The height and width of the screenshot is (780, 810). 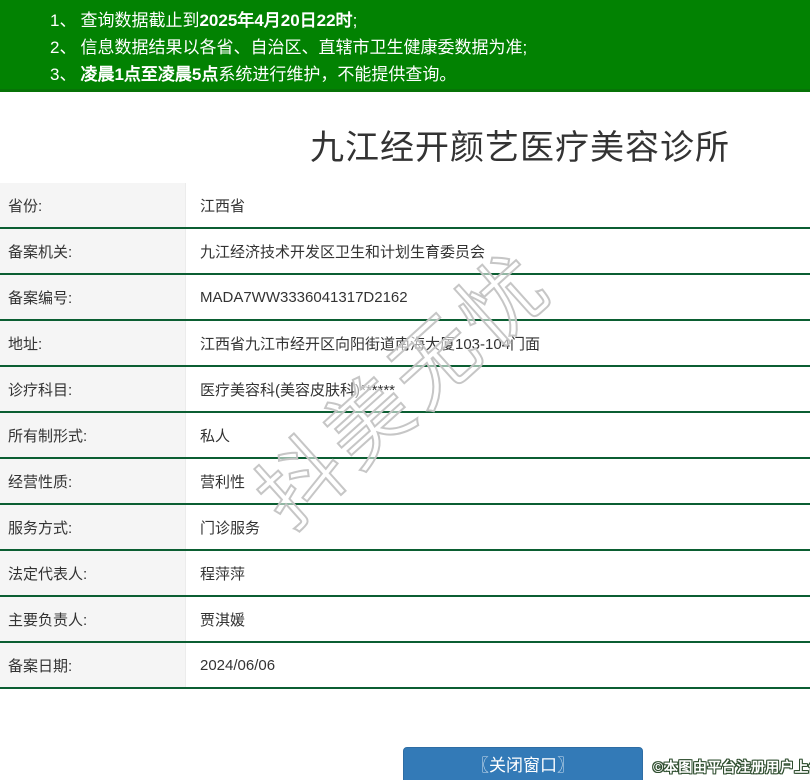 What do you see at coordinates (405, 528) in the screenshot?
I see `table-row-service-mode: 服务方式: 门诊服务` at bounding box center [405, 528].